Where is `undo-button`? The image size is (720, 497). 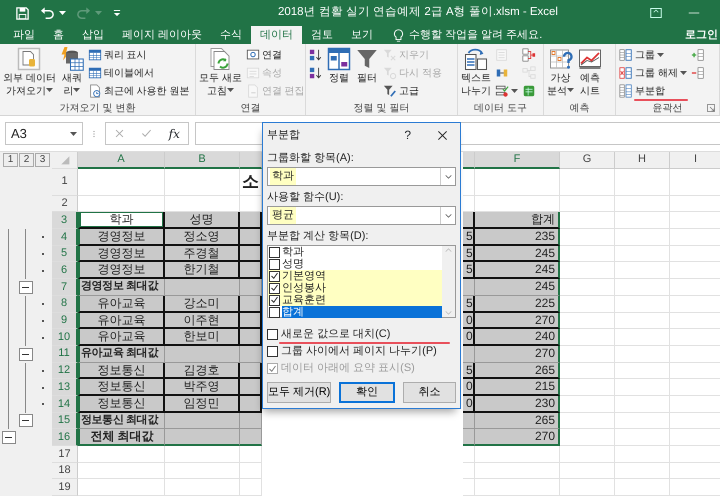 undo-button is located at coordinates (53, 13).